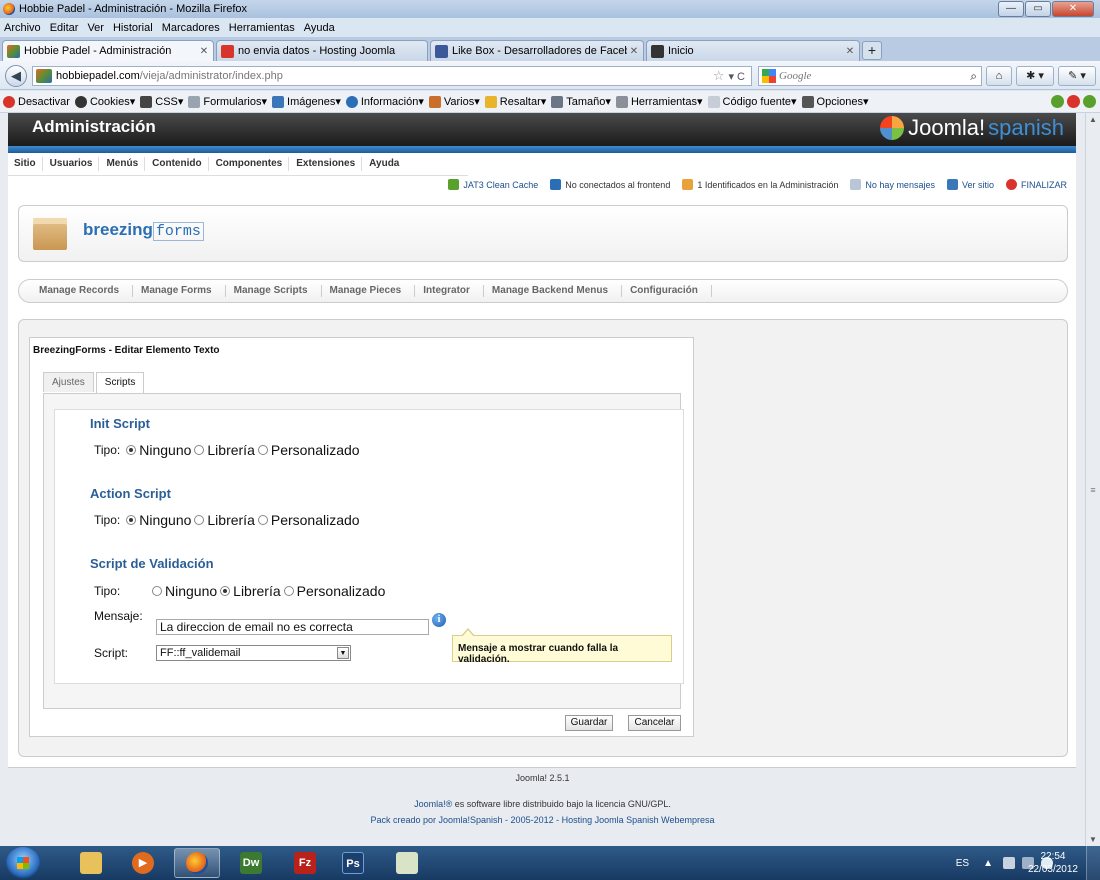 The height and width of the screenshot is (880, 1100). What do you see at coordinates (82, 291) in the screenshot?
I see `submenu-manage-records: Manage Records` at bounding box center [82, 291].